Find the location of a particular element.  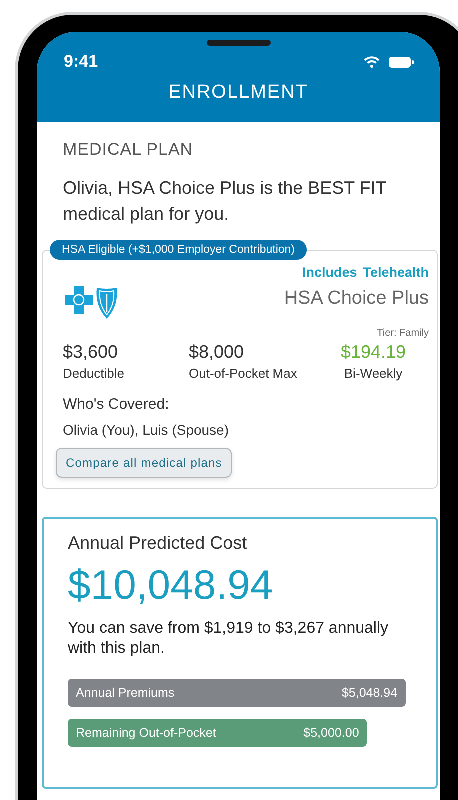

header-title: ENROLLMENT is located at coordinates (239, 93).